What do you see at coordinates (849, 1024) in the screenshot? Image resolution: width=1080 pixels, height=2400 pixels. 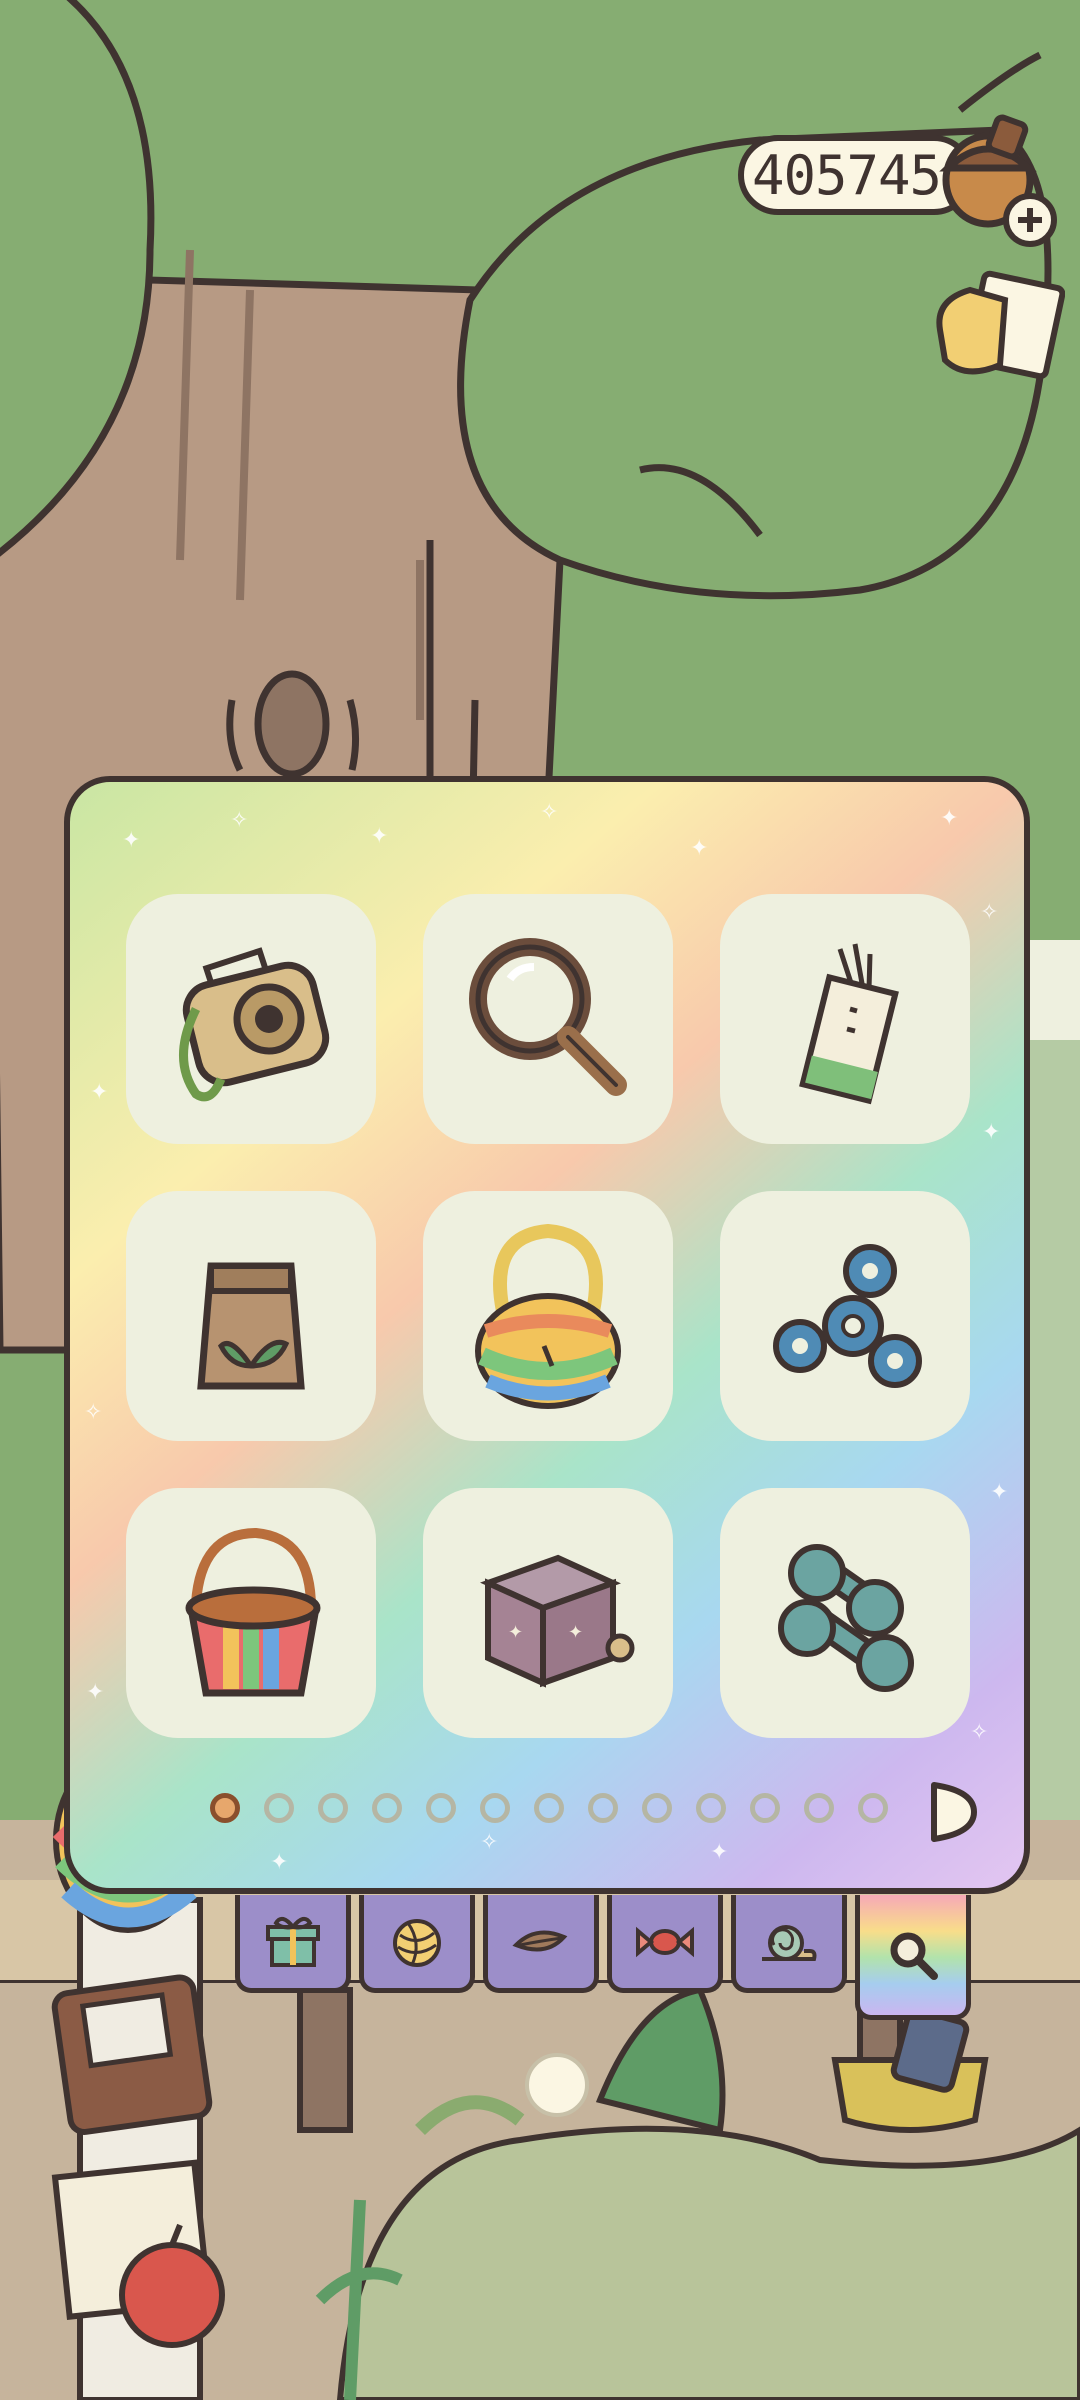 I see `incense-icon` at bounding box center [849, 1024].